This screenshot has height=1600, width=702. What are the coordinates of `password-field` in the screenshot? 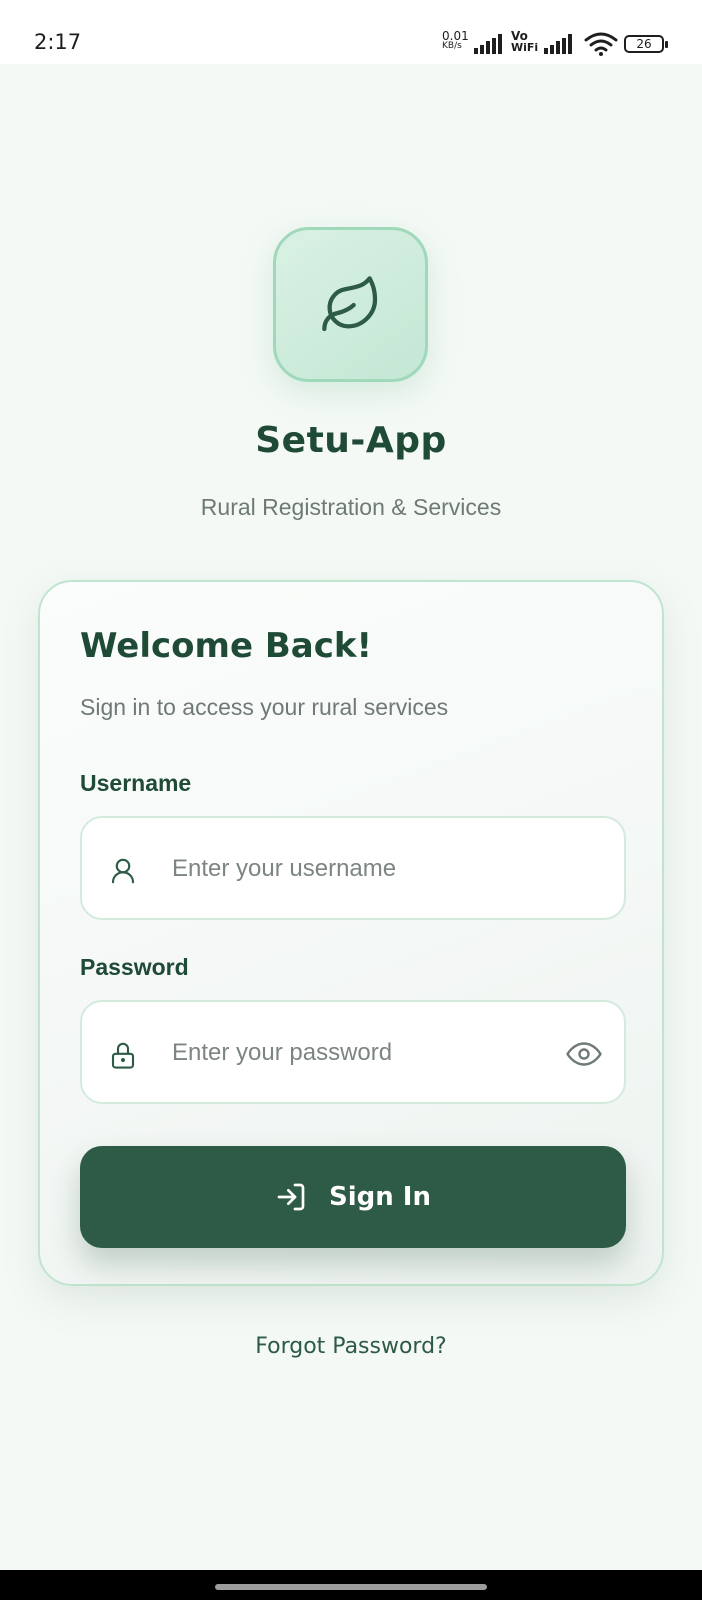 It's located at (353, 1052).